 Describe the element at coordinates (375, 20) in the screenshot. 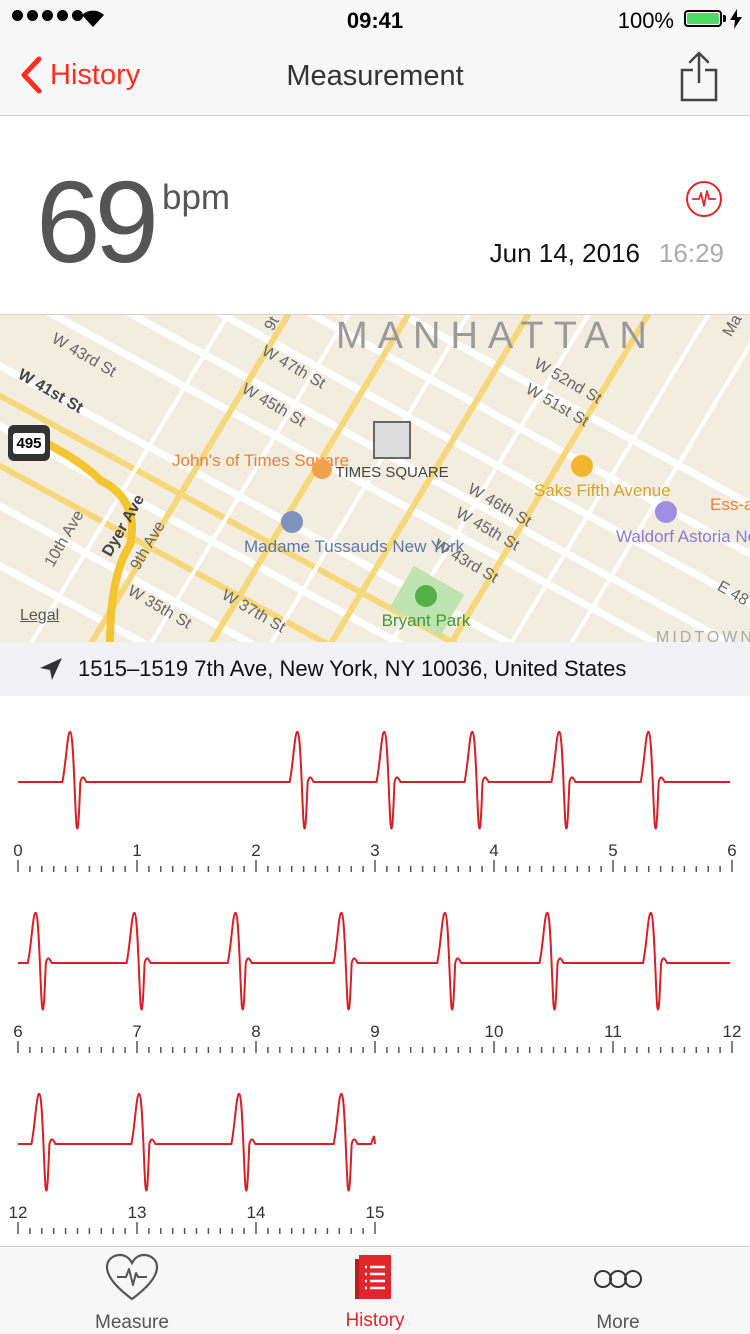

I see `status-bar: 09:41 100%` at that location.